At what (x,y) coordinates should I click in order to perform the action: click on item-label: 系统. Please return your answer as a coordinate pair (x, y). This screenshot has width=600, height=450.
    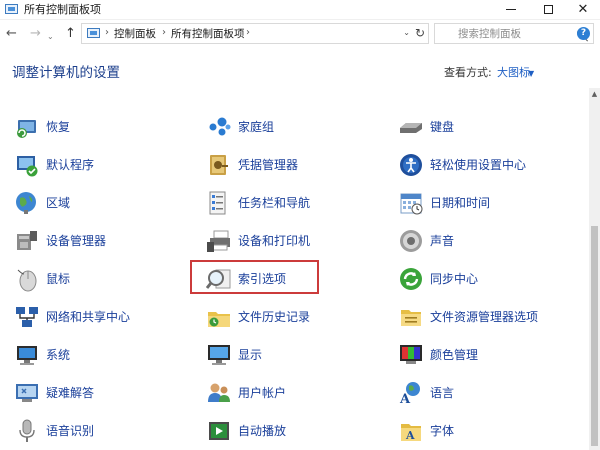
    Looking at the image, I should click on (58, 355).